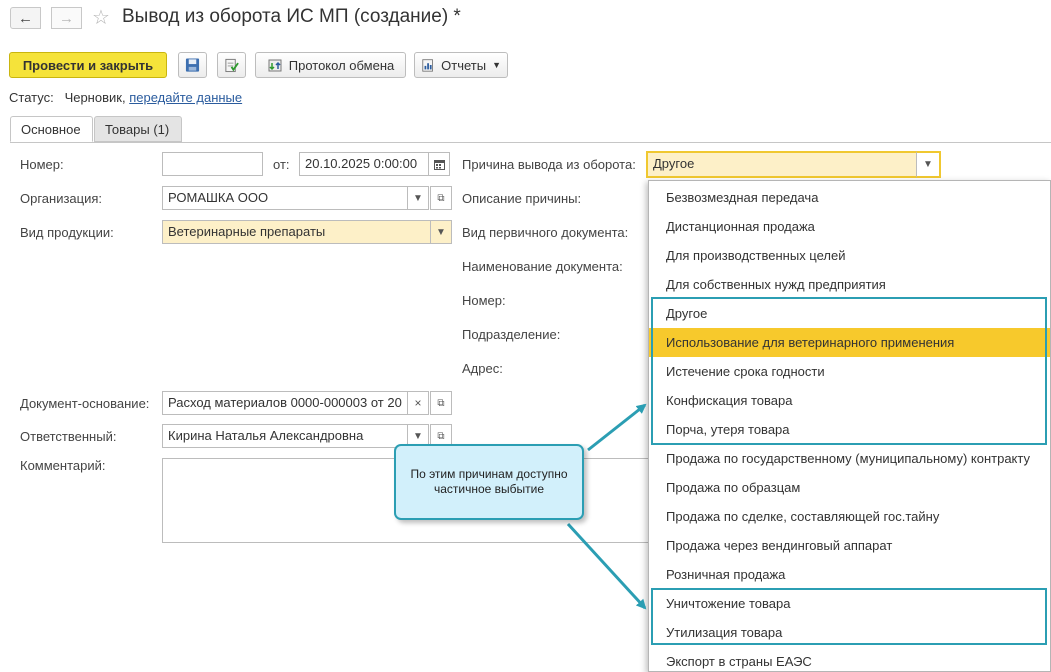  I want to click on tab-main: Основное, so click(51, 129).